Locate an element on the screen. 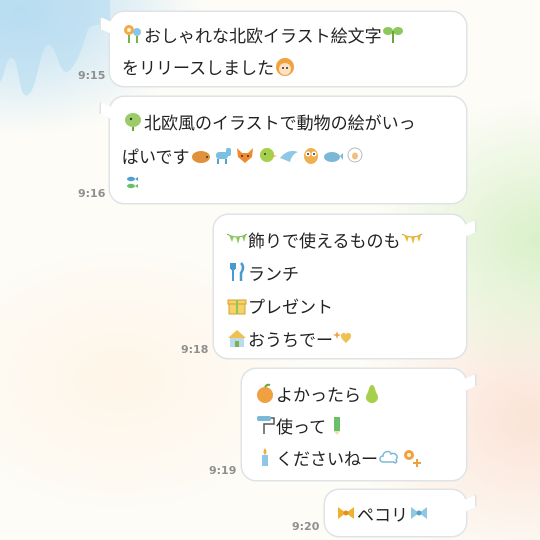  message-text: おうちでー is located at coordinates (290, 340).